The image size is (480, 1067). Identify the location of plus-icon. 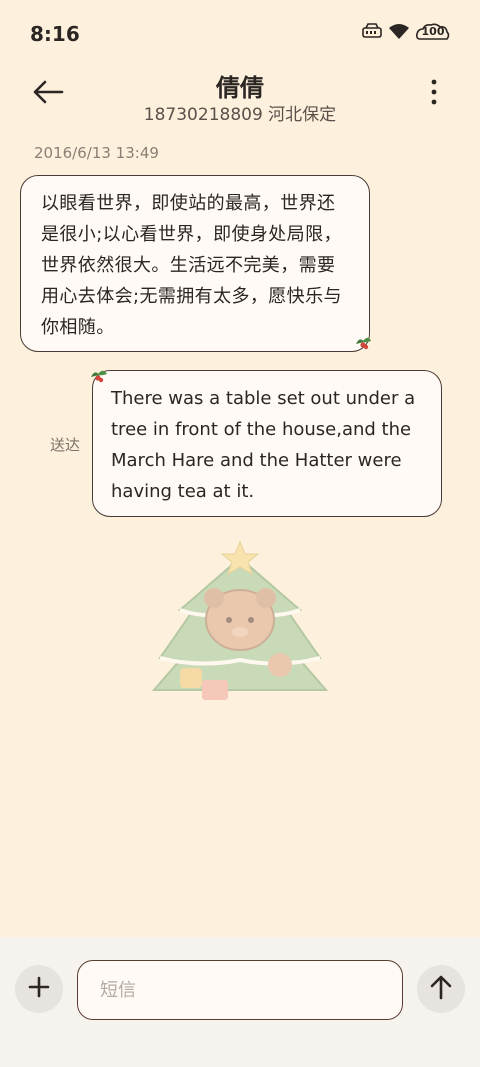
(39, 989).